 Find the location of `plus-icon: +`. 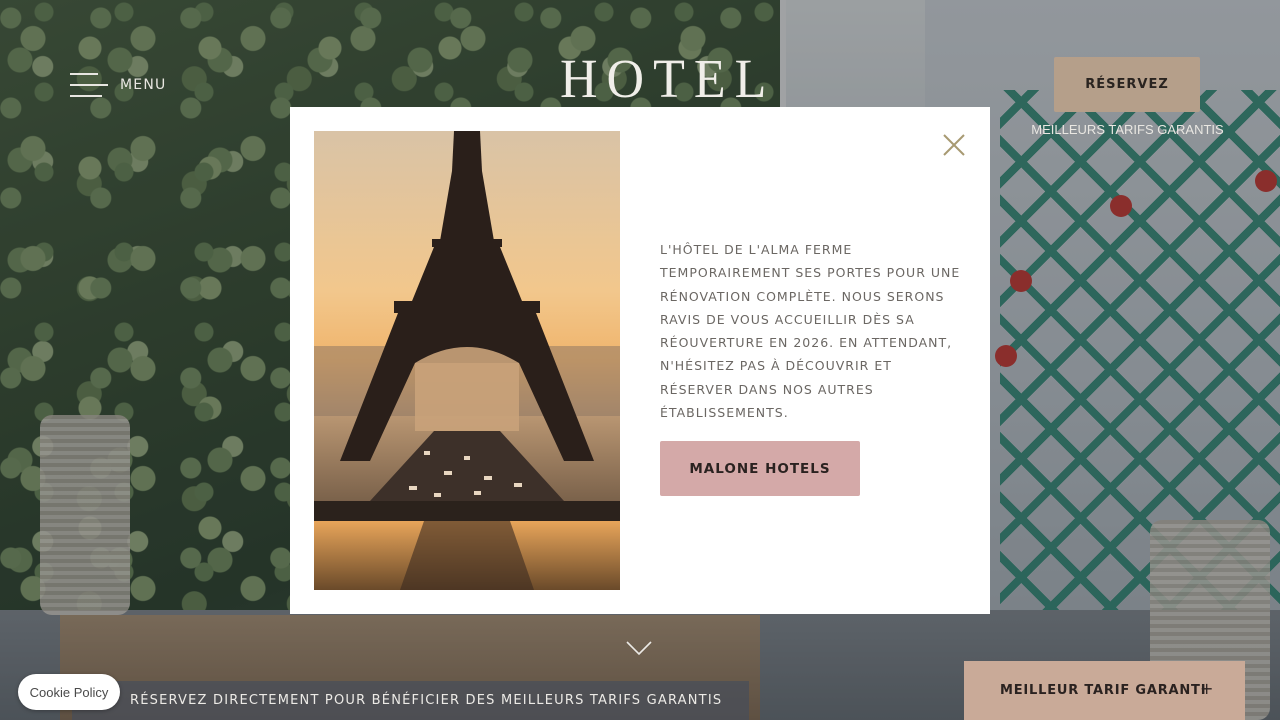

plus-icon: + is located at coordinates (1207, 688).